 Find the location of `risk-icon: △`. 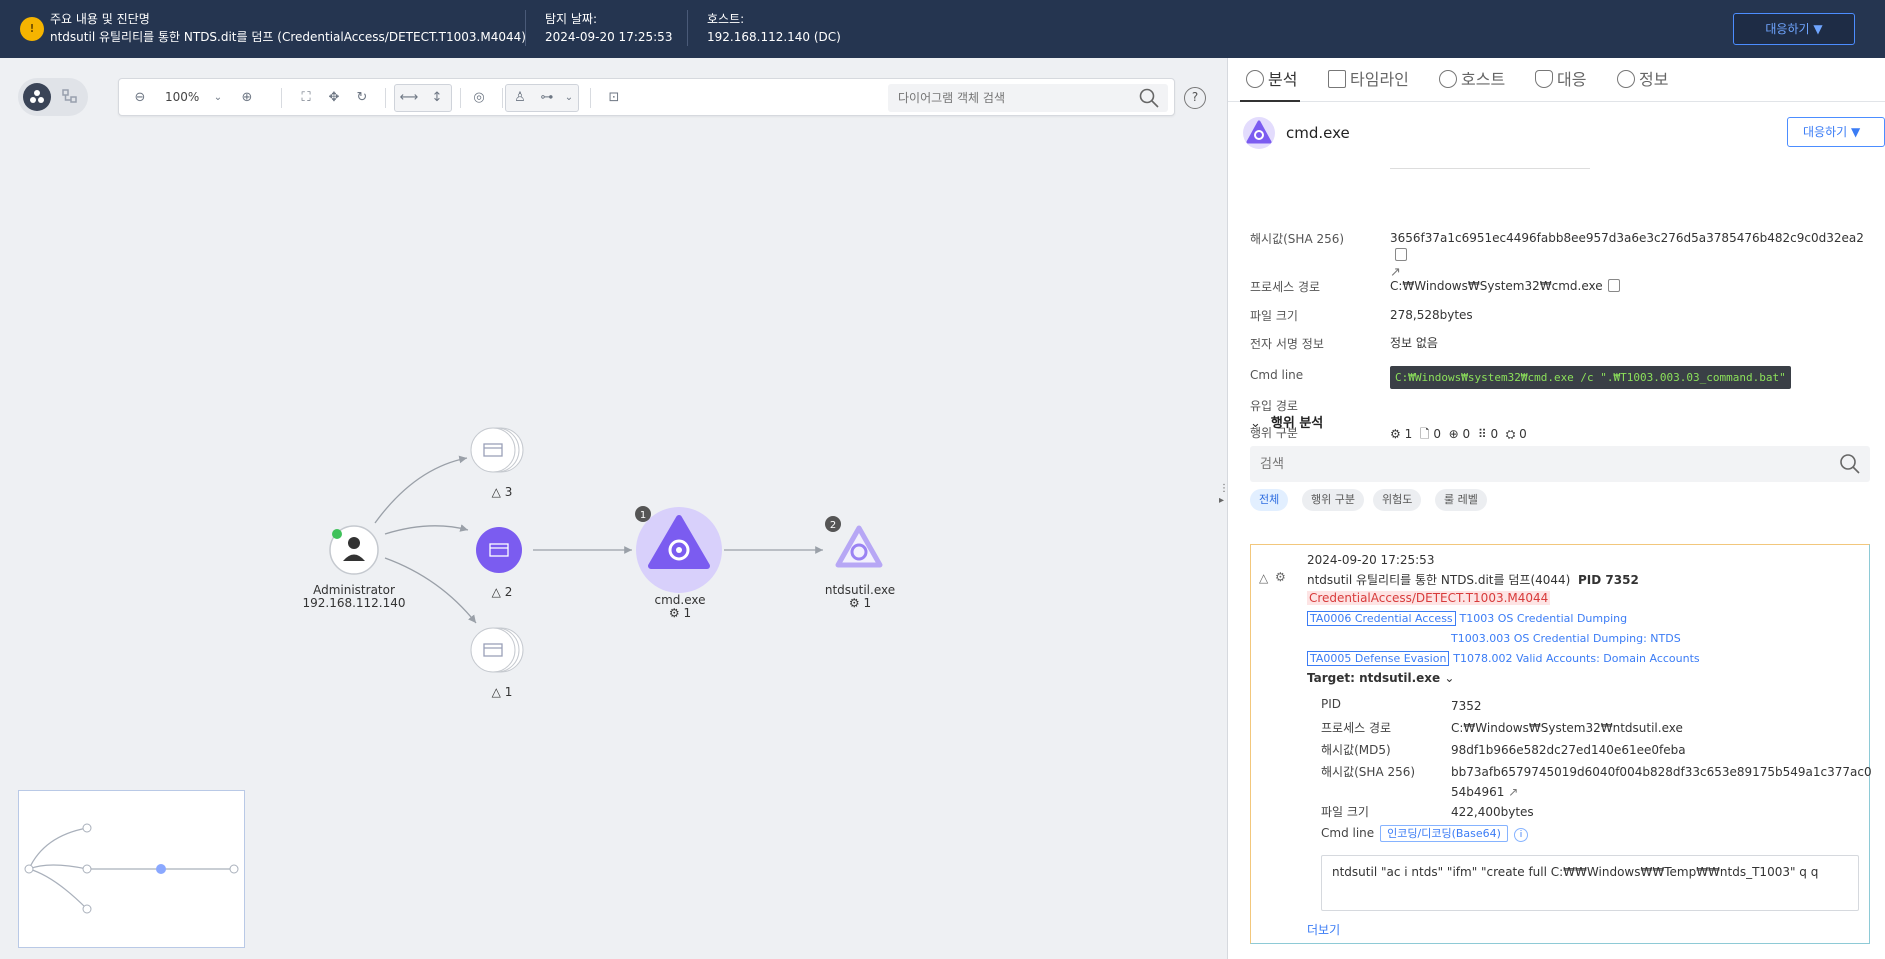

risk-icon: △ is located at coordinates (1264, 578).